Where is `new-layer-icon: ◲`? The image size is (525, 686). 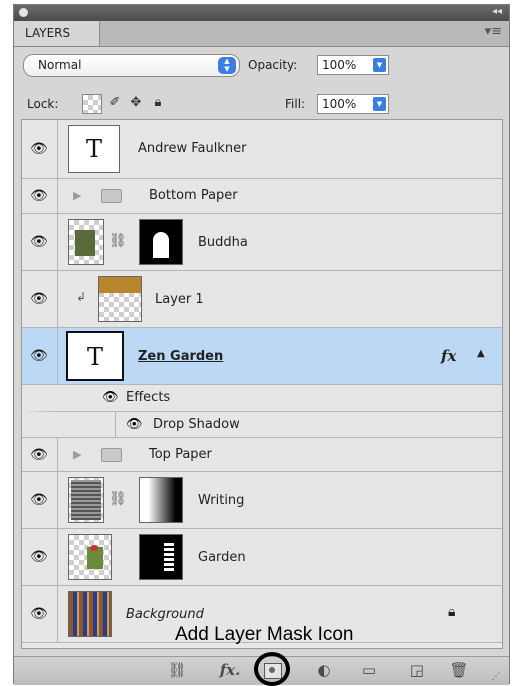
new-layer-icon: ◲ is located at coordinates (417, 670).